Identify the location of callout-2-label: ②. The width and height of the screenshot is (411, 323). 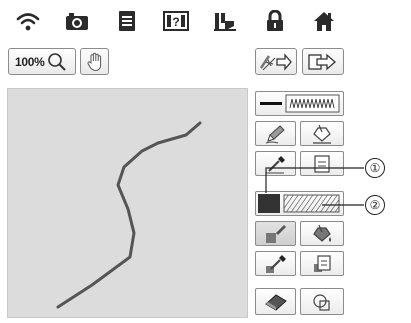
(375, 205).